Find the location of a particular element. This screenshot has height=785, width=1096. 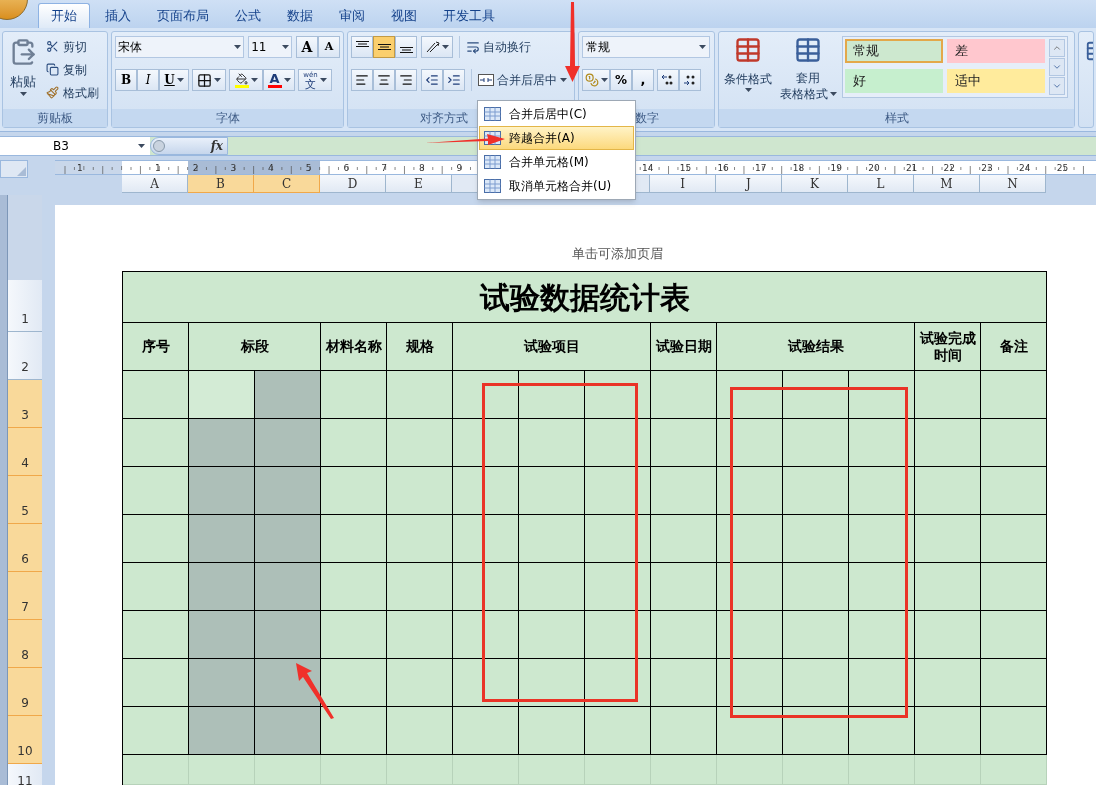

font-size-field: 11 is located at coordinates (270, 47).